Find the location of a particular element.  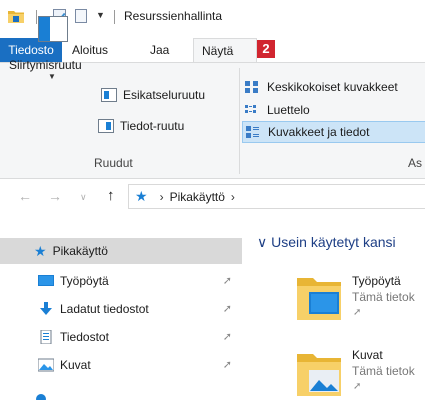

layout-list: Luettelo is located at coordinates (333, 110).